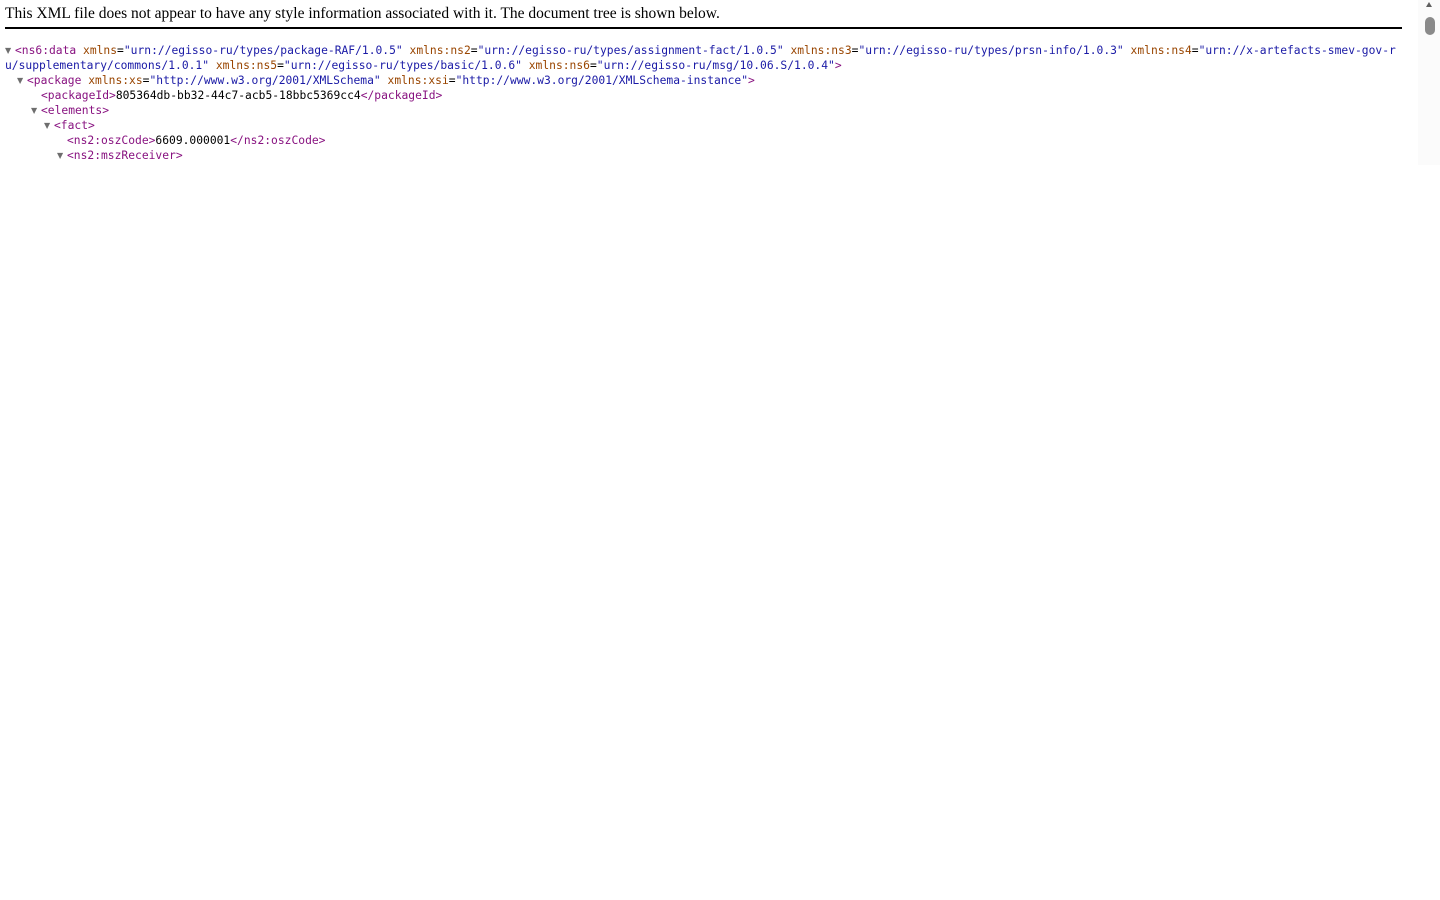 The width and height of the screenshot is (1440, 900). Describe the element at coordinates (559, 65) in the screenshot. I see `attr-name: xmlns:ns6` at that location.